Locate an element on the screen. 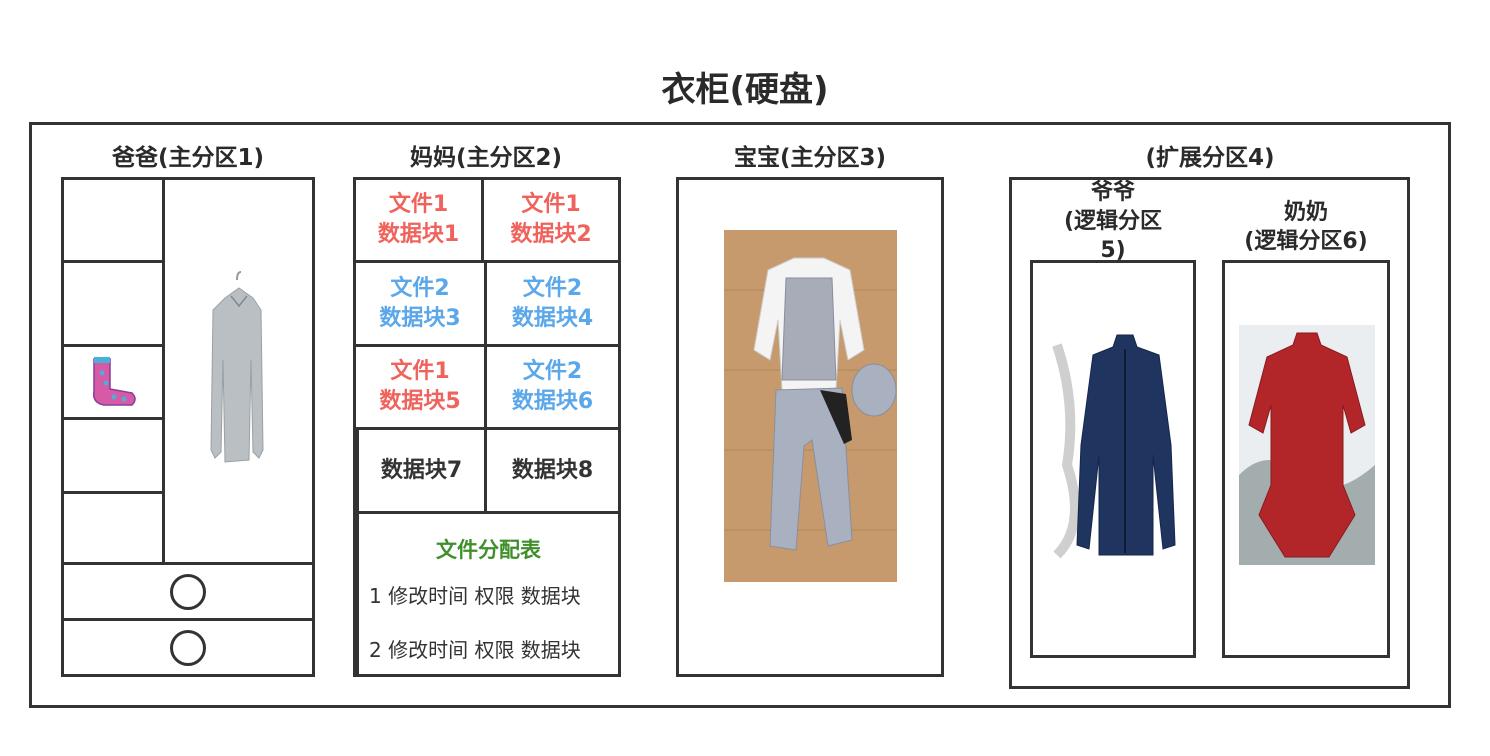 This screenshot has height=756, width=1490. block-label: 数据块3 is located at coordinates (420, 318).